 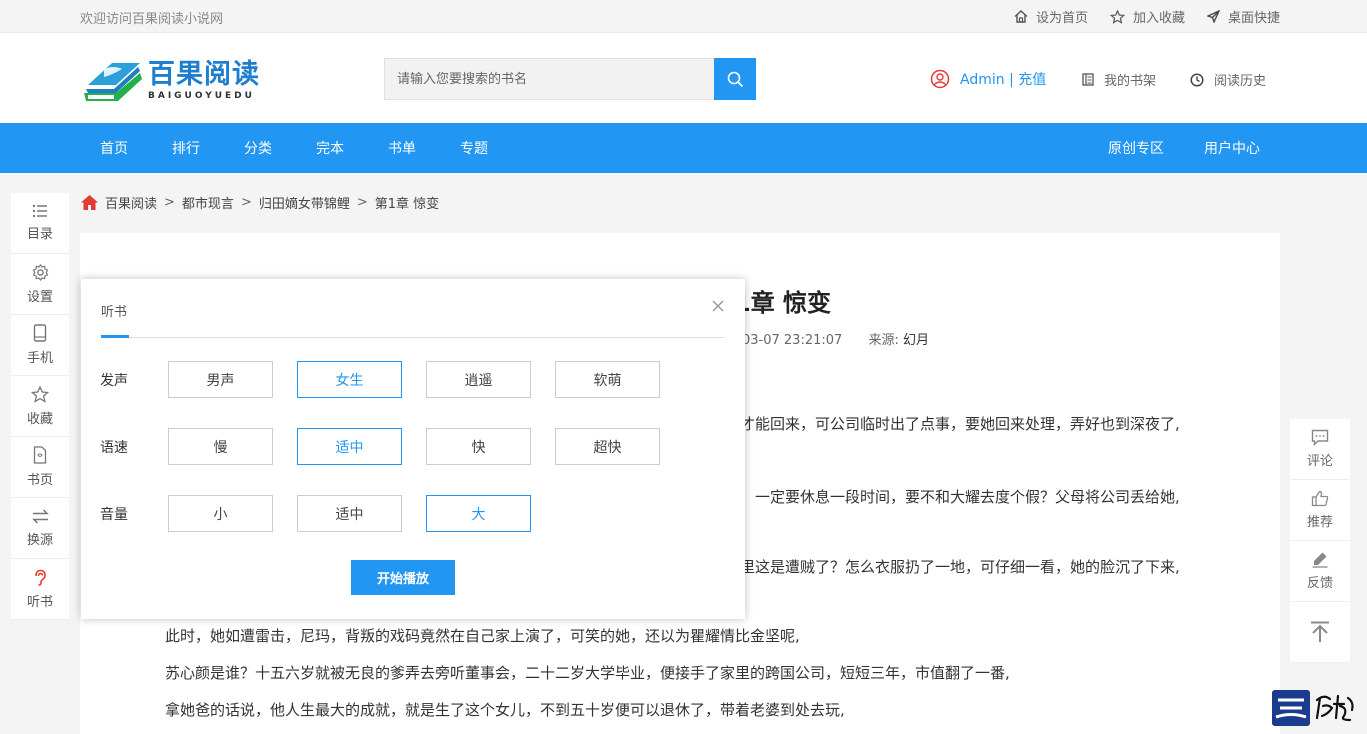 I want to click on header: 百果阅读 BAIGUOYUEDU Admin | 充值 我的书架 阅读历史, so click(x=683, y=78).